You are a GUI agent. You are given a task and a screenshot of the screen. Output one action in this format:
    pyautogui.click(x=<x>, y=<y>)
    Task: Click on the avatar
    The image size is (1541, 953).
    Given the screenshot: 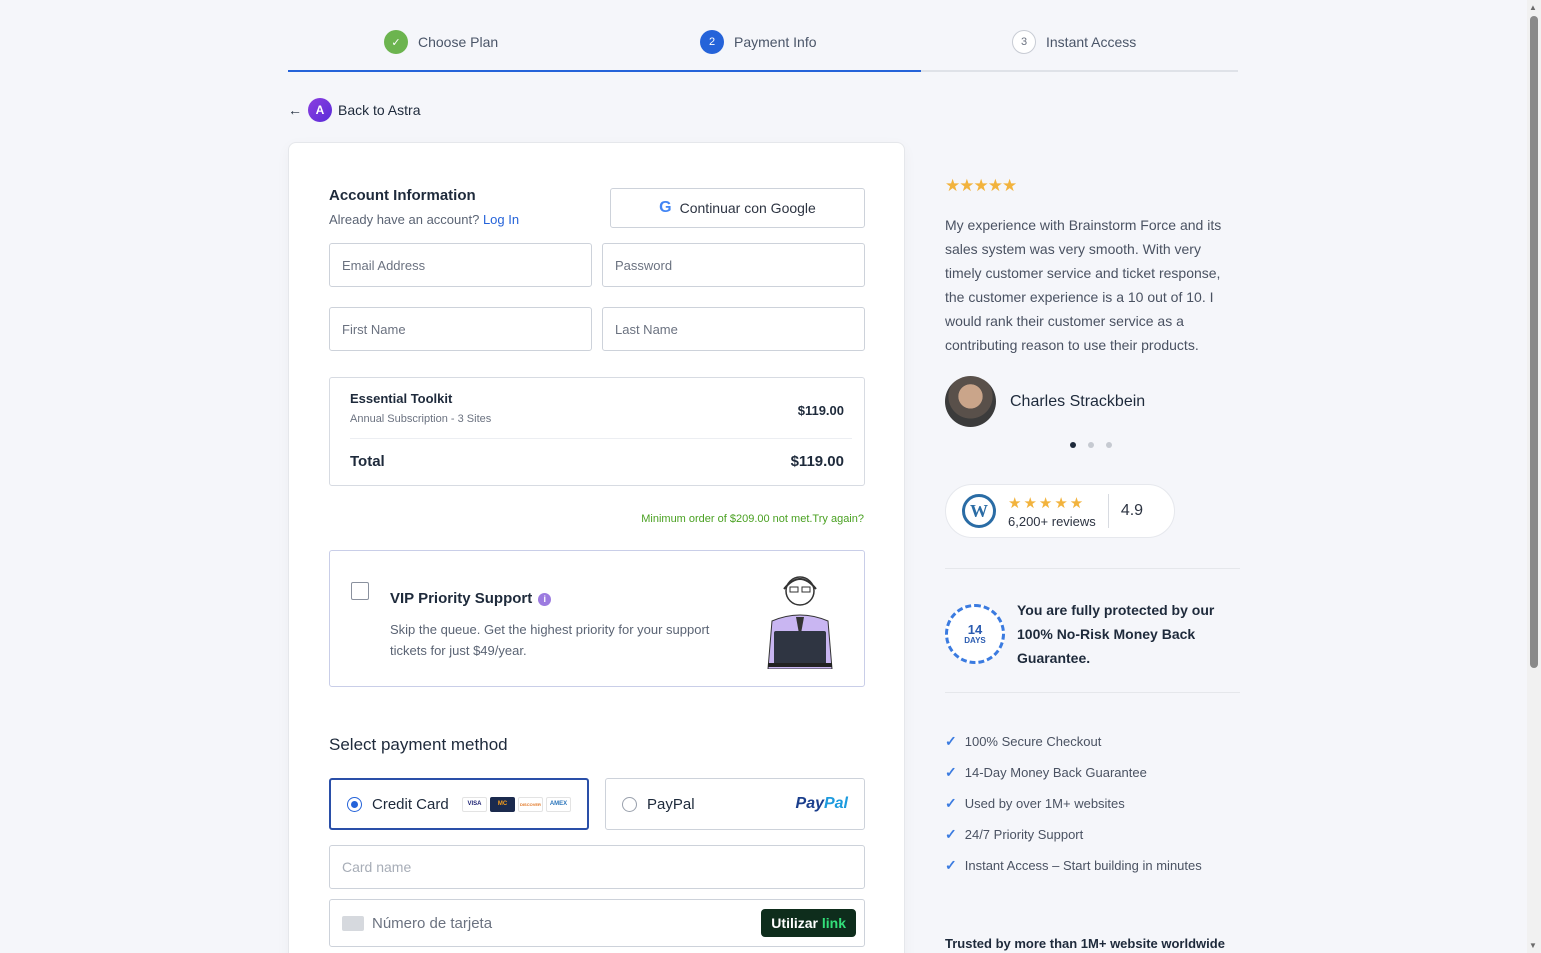 What is the action you would take?
    pyautogui.click(x=970, y=401)
    